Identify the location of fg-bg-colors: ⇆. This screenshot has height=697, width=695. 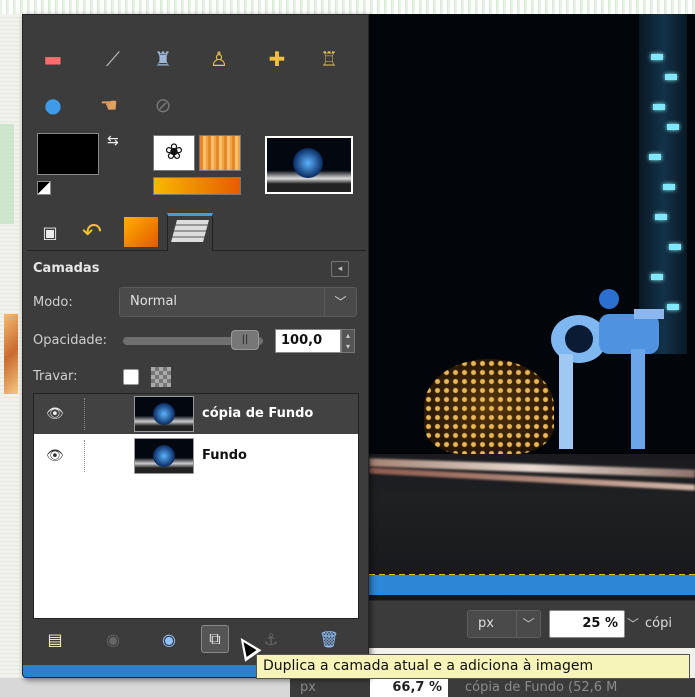
(83, 165).